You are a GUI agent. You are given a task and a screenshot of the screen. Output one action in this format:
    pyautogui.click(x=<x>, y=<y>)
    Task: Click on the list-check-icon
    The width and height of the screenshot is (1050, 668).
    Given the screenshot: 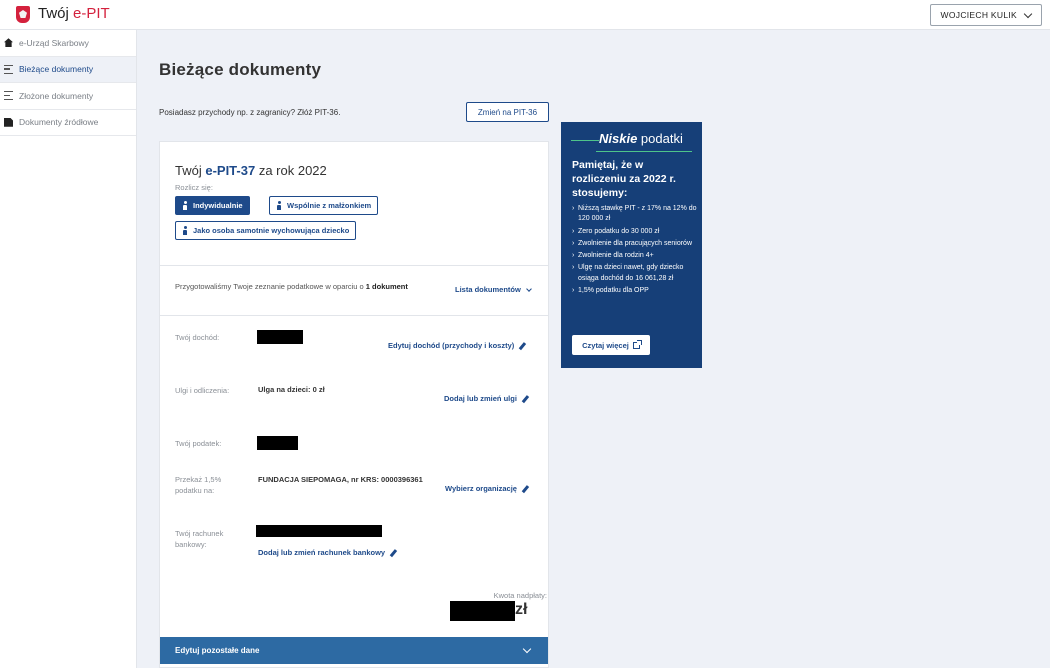 What is the action you would take?
    pyautogui.click(x=8, y=96)
    